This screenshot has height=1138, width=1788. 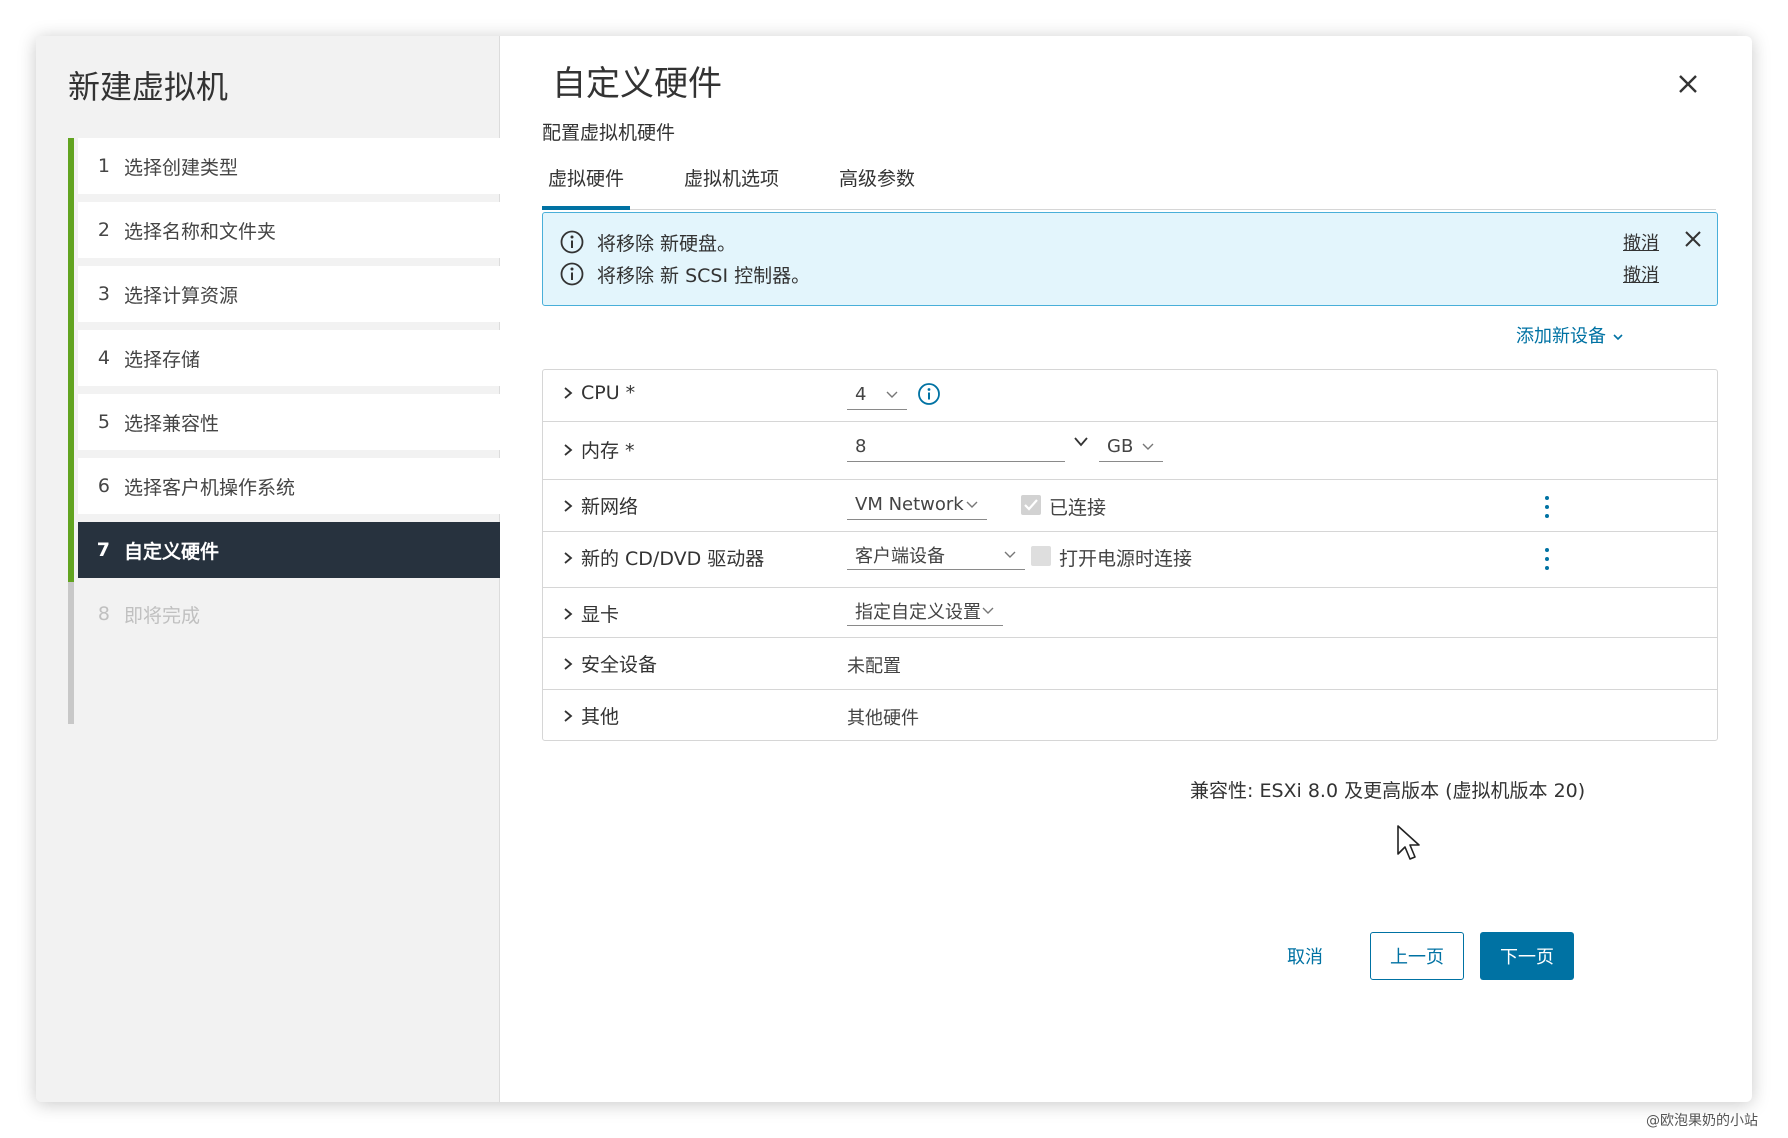 What do you see at coordinates (289, 422) in the screenshot?
I see `wizard-step-5: 5 选择兼容性` at bounding box center [289, 422].